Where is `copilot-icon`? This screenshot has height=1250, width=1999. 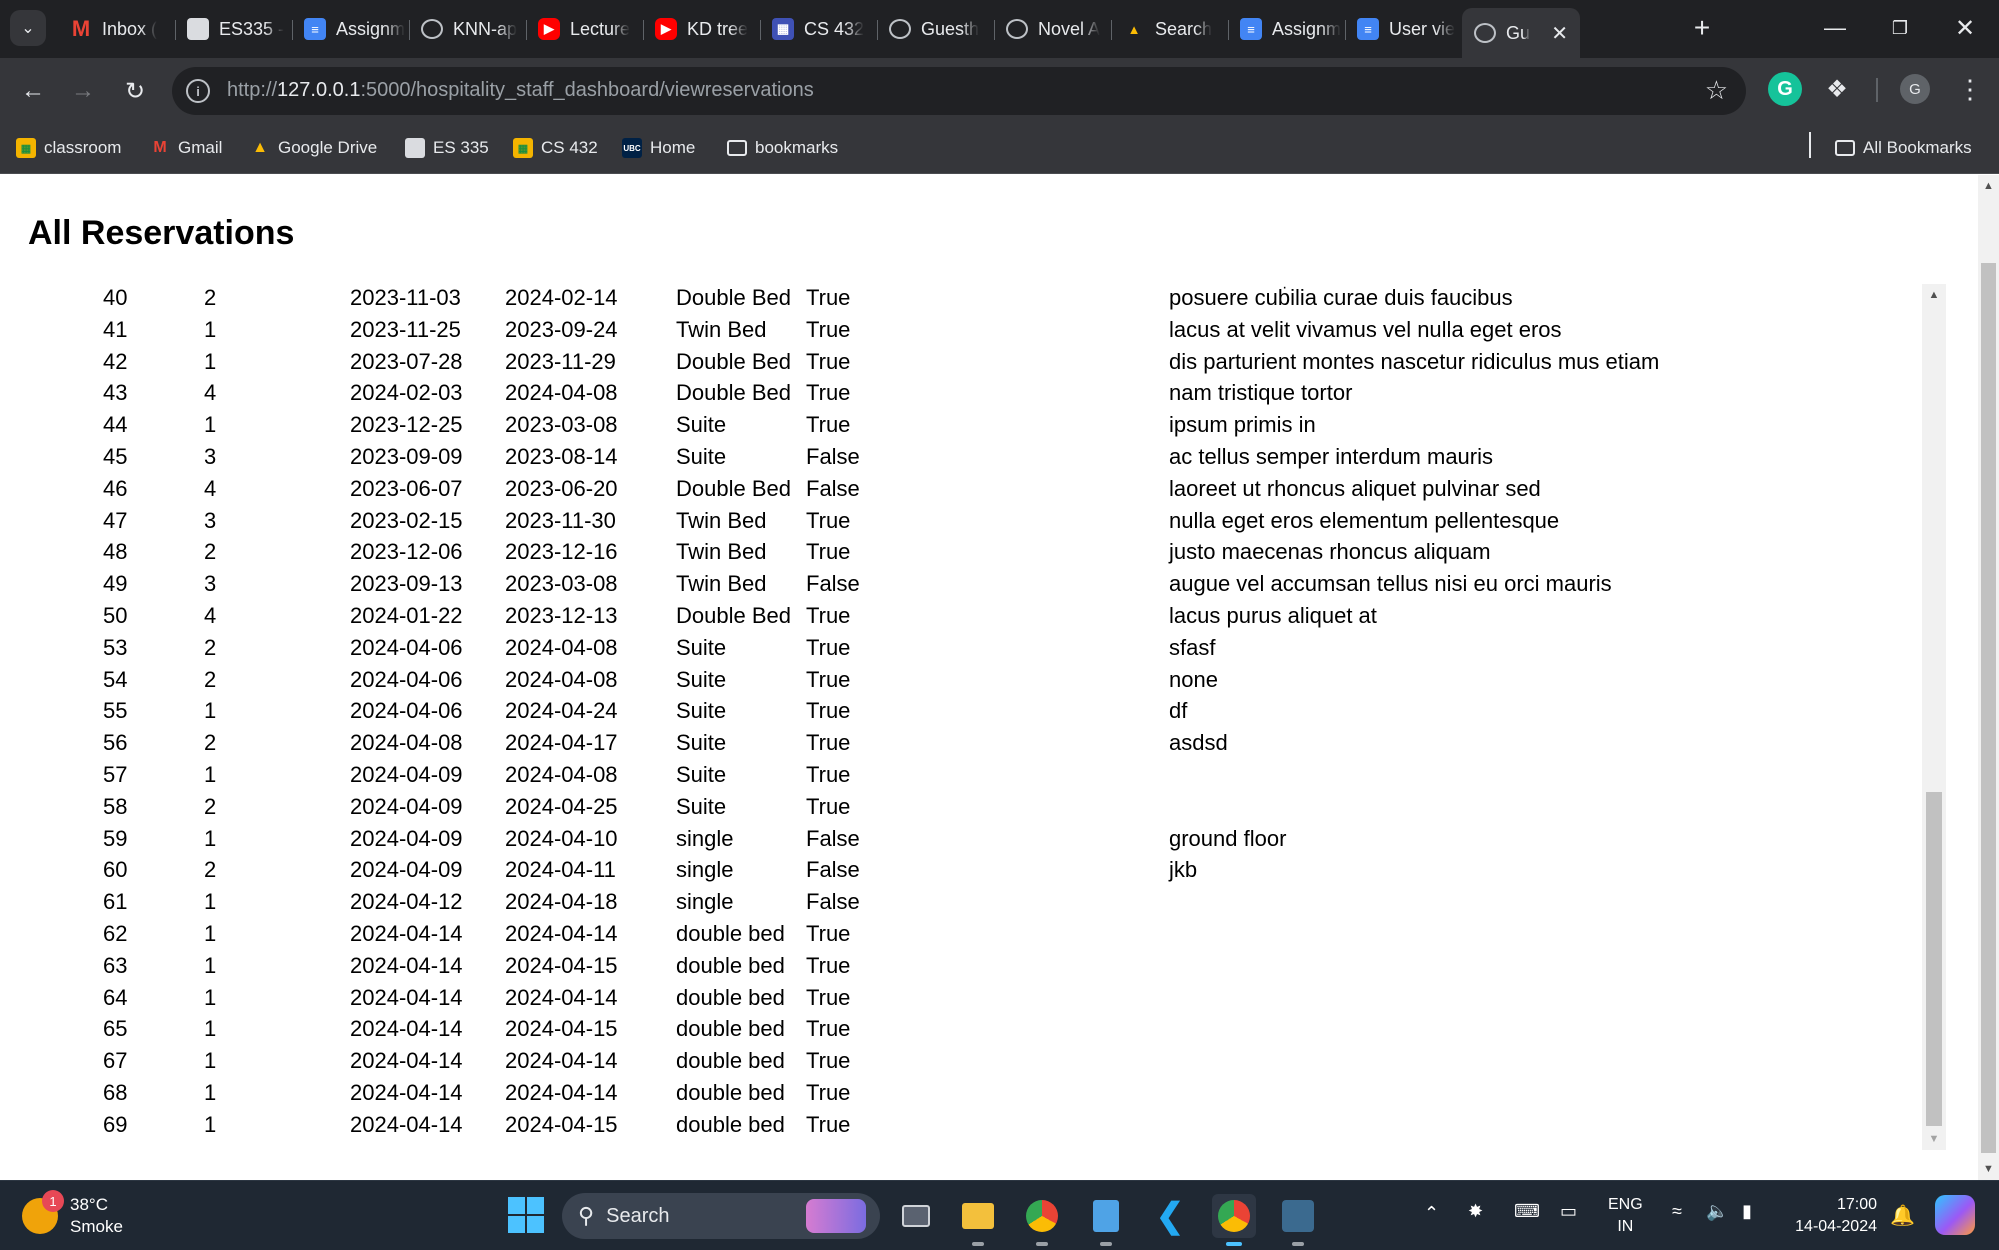
copilot-icon is located at coordinates (1955, 1215).